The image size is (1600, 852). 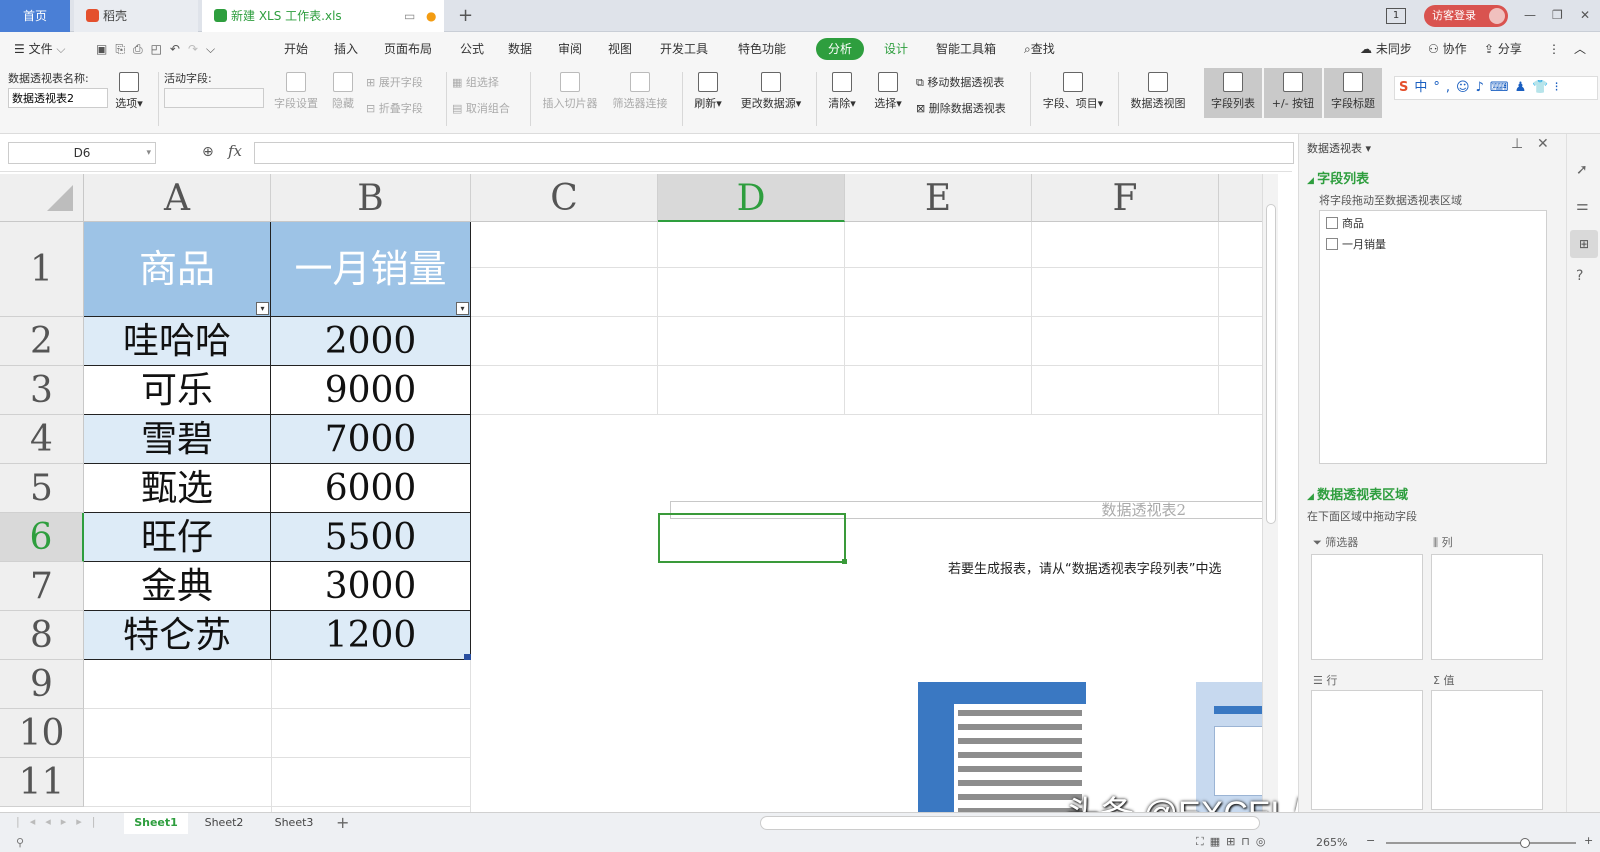 I want to click on column-header-b: B, so click(x=371, y=198).